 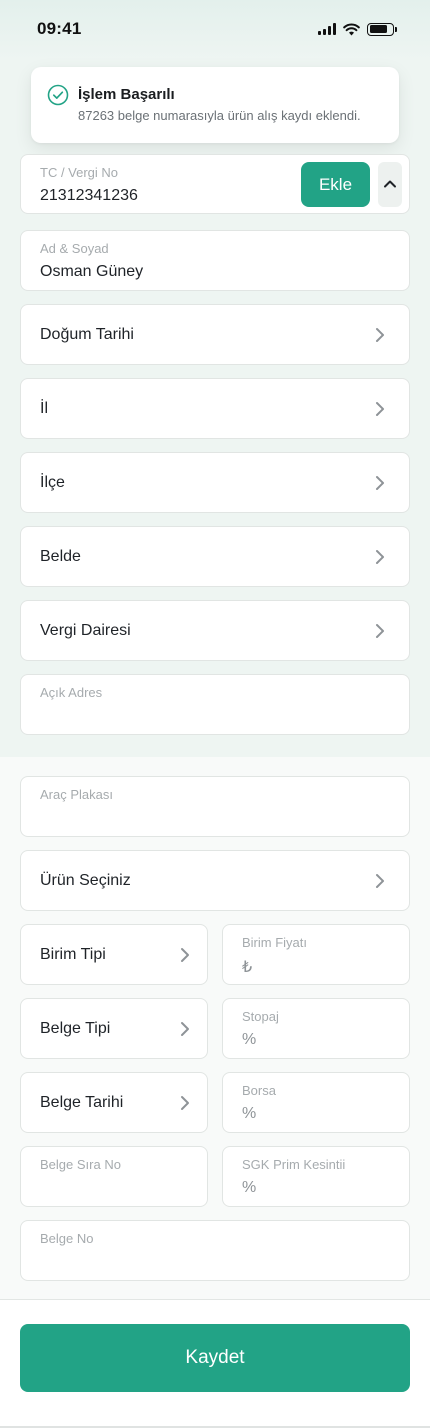 What do you see at coordinates (114, 954) in the screenshot?
I see `birim-tipi-select: Birim Tipi` at bounding box center [114, 954].